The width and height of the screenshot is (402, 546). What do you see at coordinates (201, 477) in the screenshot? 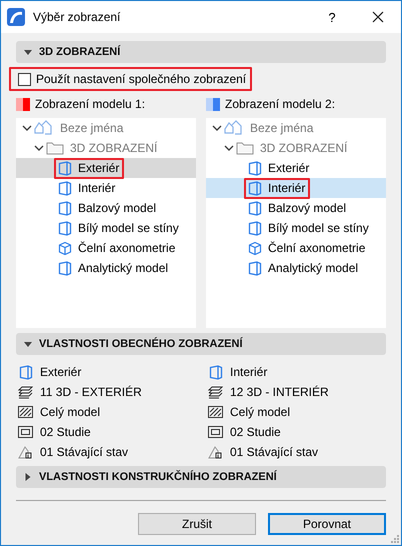
I see `section-header: VLASTNOSTI KONSTRUKČNÍHO ZOBRAZENÍ` at bounding box center [201, 477].